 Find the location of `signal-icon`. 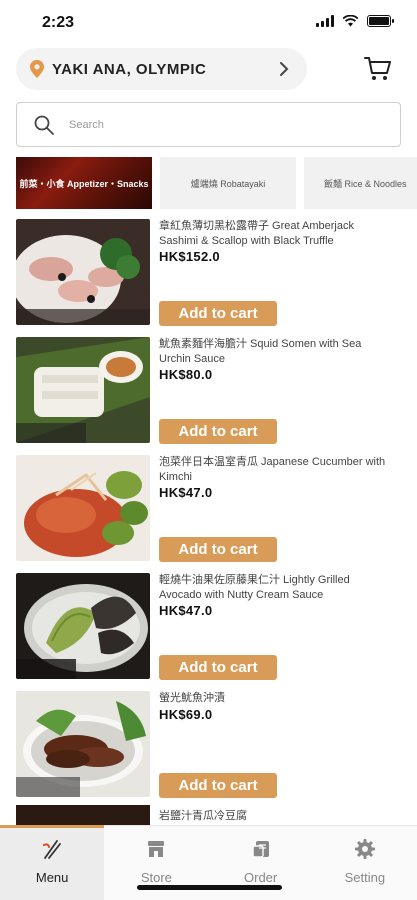

signal-icon is located at coordinates (325, 21).